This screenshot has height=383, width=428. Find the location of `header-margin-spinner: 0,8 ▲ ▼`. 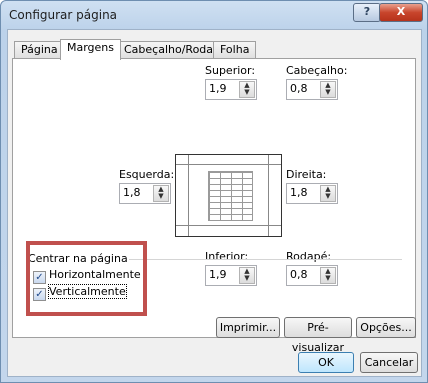

header-margin-spinner: 0,8 ▲ ▼ is located at coordinates (312, 89).